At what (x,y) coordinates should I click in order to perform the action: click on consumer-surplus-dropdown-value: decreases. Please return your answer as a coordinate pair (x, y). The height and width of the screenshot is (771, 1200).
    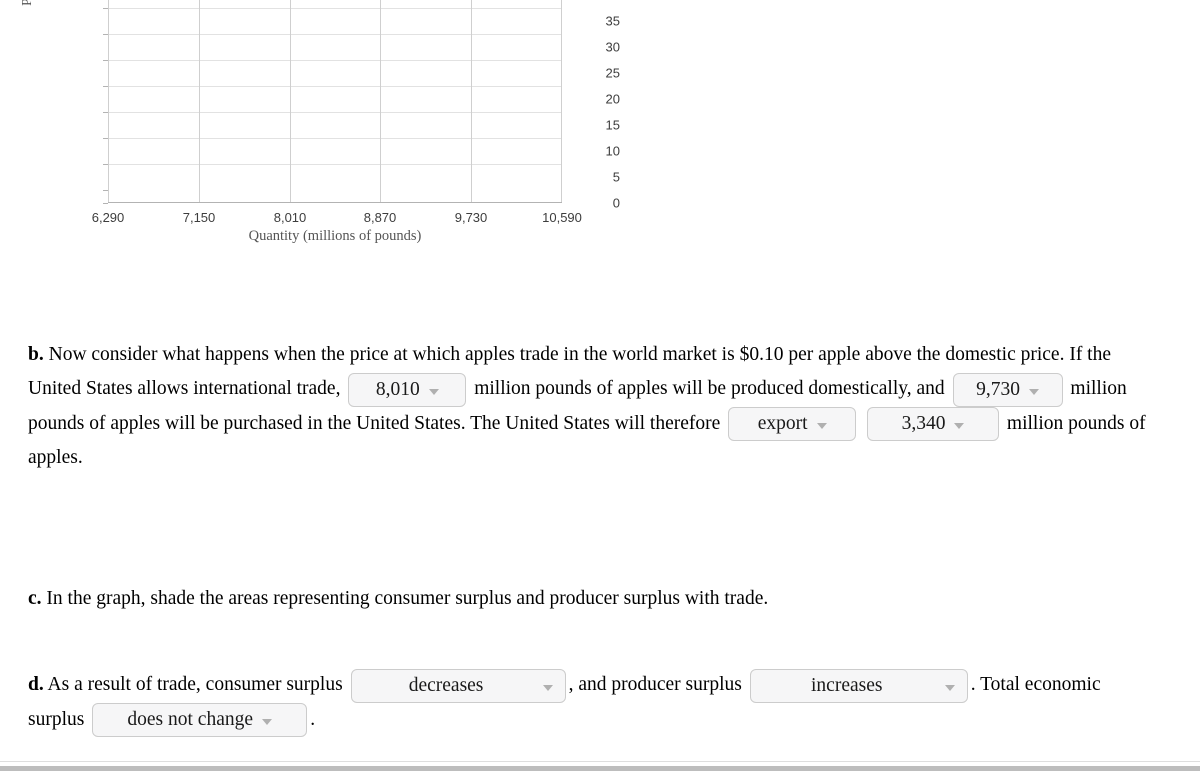
    Looking at the image, I should click on (446, 685).